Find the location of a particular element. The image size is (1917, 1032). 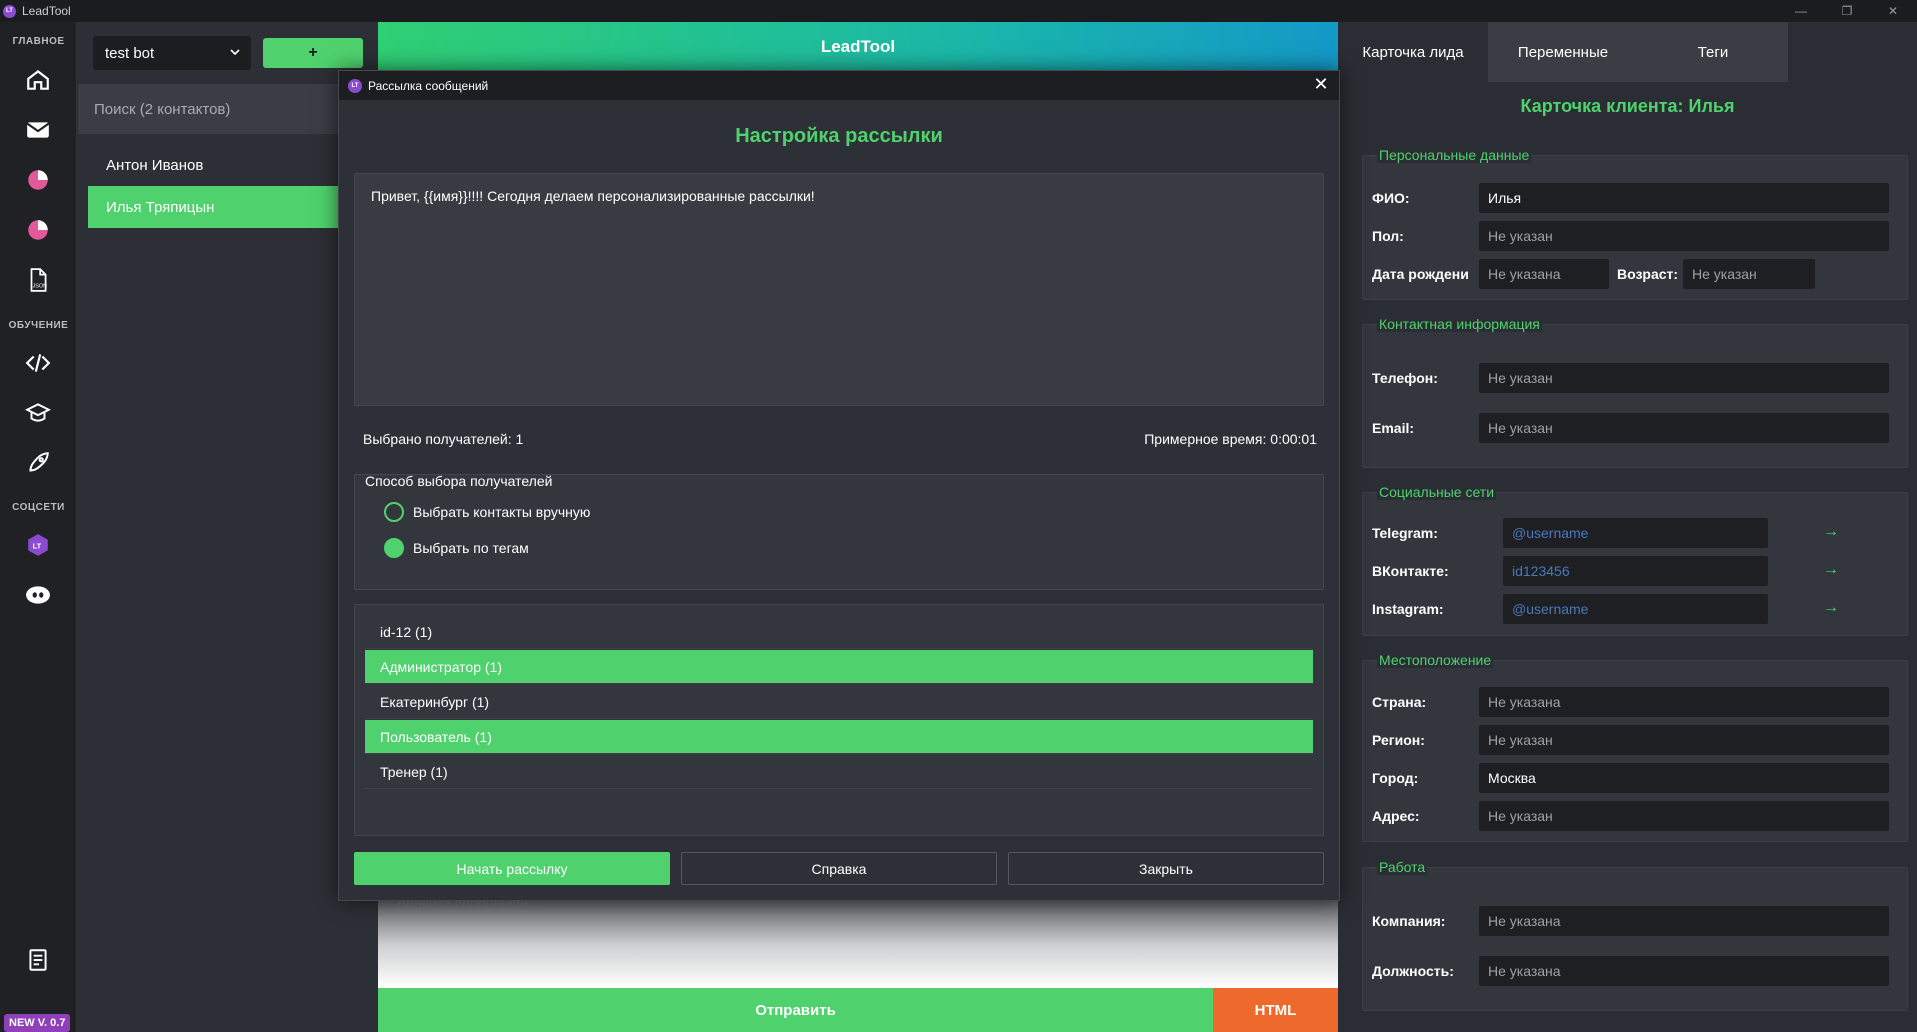

app-logo-icon: LT is located at coordinates (9, 11).